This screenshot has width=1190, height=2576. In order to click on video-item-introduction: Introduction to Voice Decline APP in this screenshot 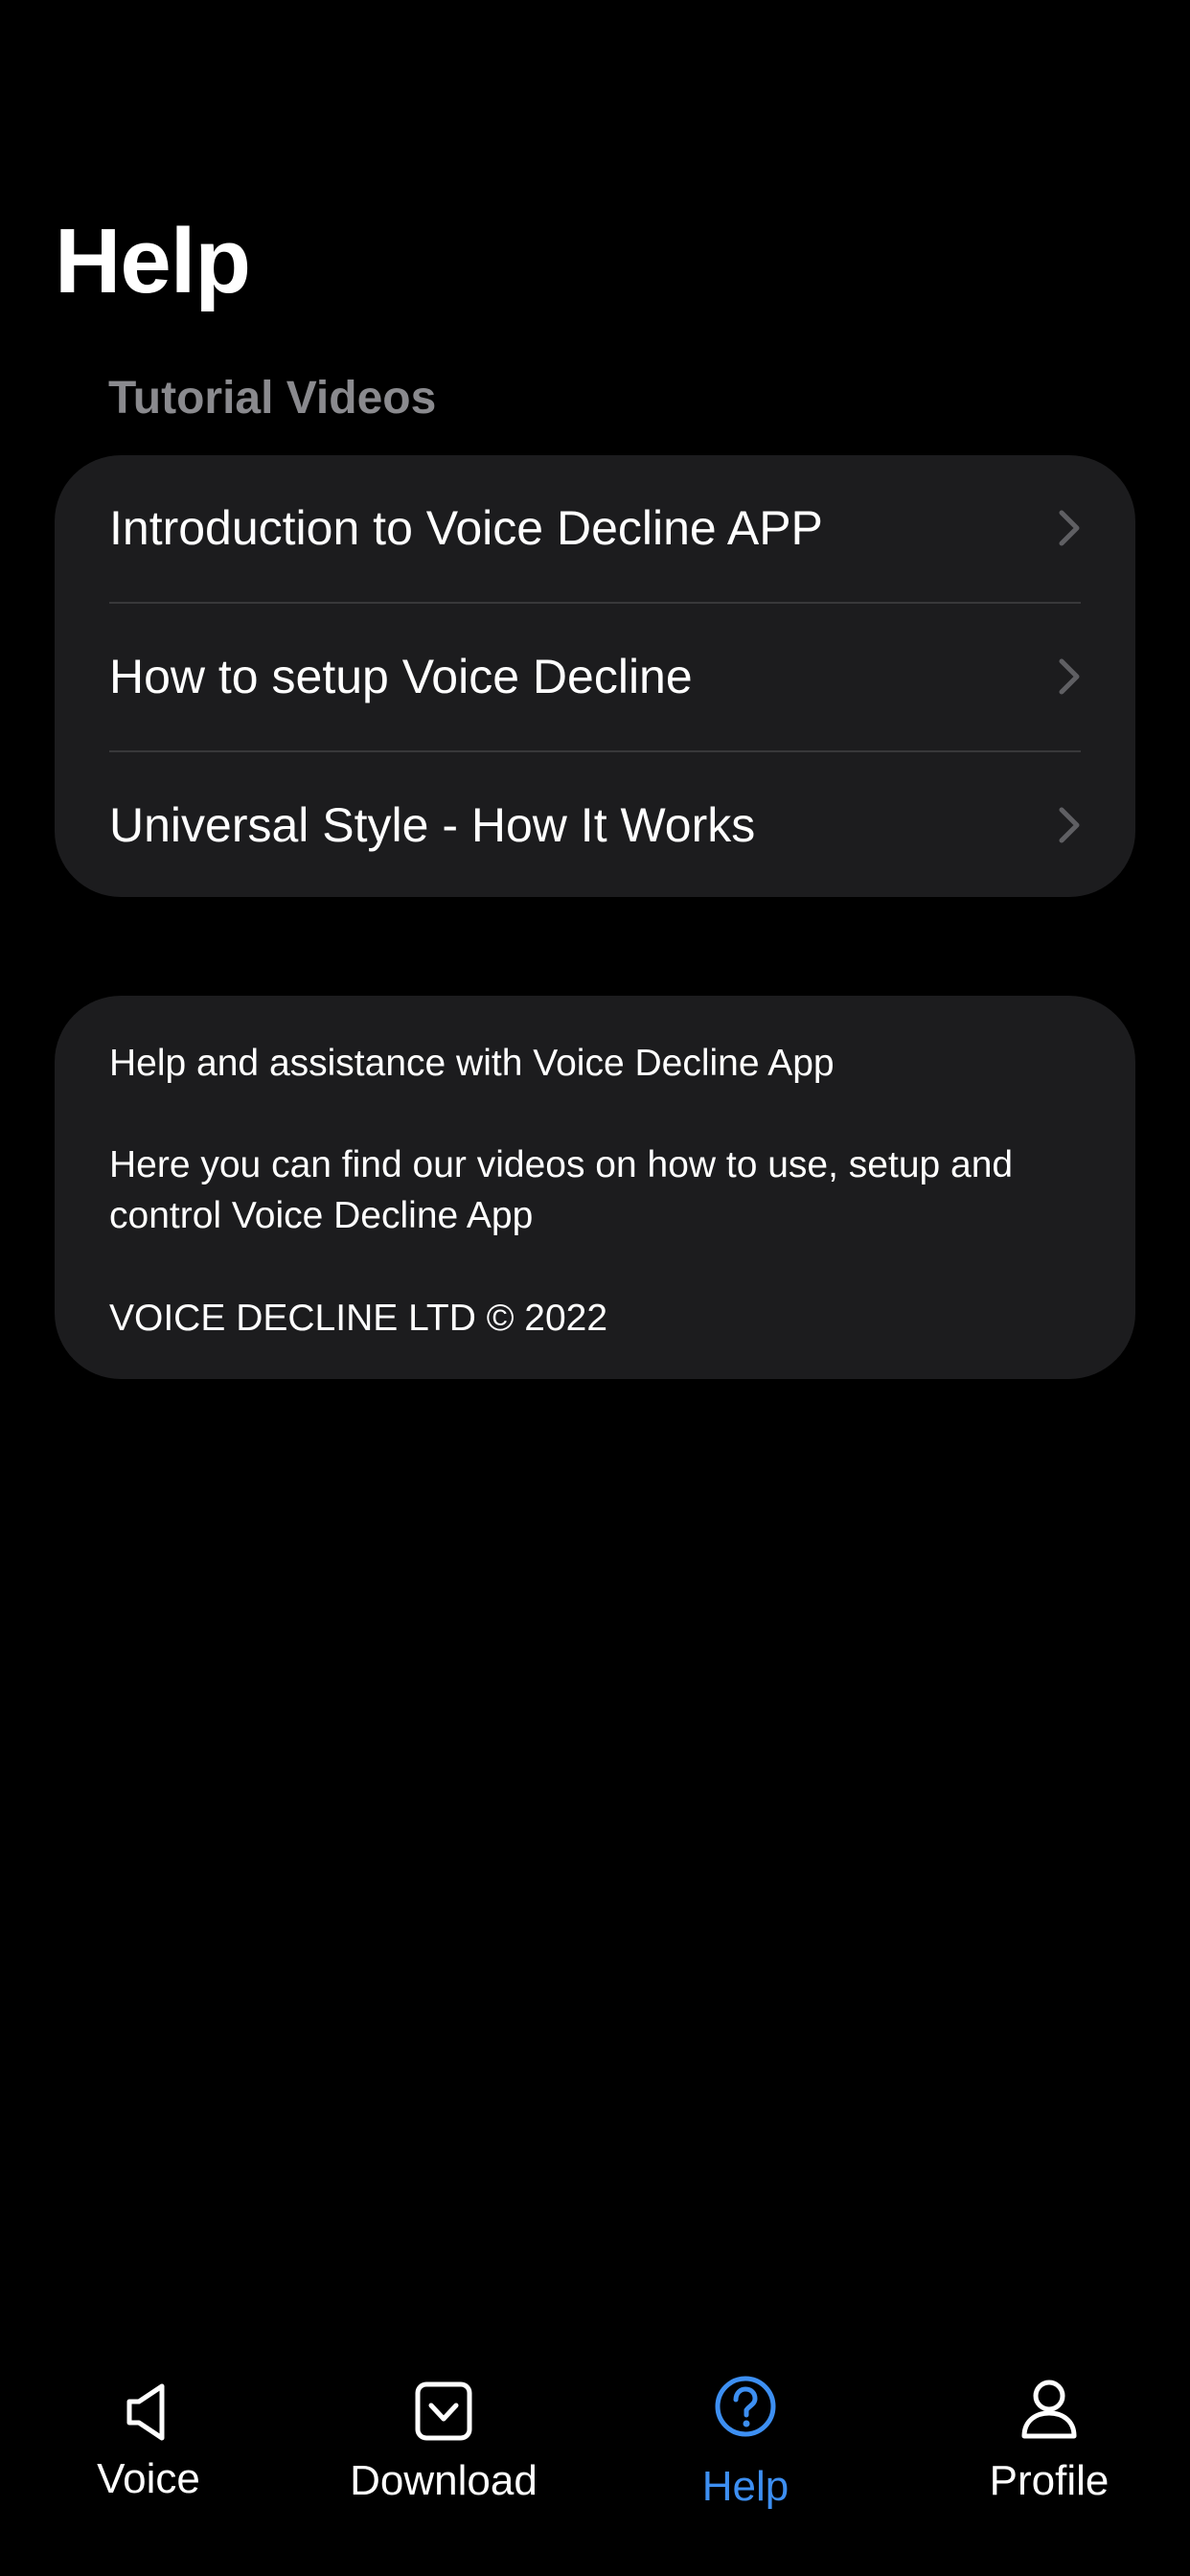, I will do `click(595, 528)`.